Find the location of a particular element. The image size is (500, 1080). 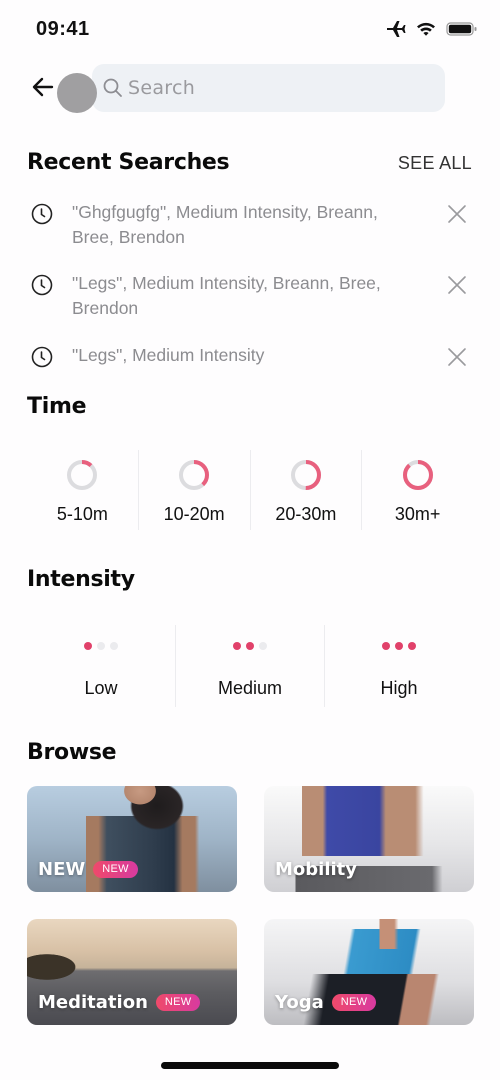

browse-card-yoga: Yoga NEW is located at coordinates (369, 972).